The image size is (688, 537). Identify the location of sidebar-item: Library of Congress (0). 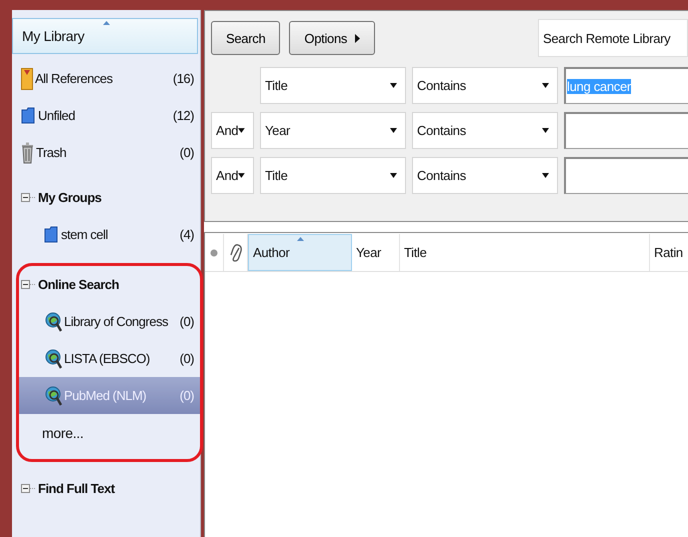
(109, 321).